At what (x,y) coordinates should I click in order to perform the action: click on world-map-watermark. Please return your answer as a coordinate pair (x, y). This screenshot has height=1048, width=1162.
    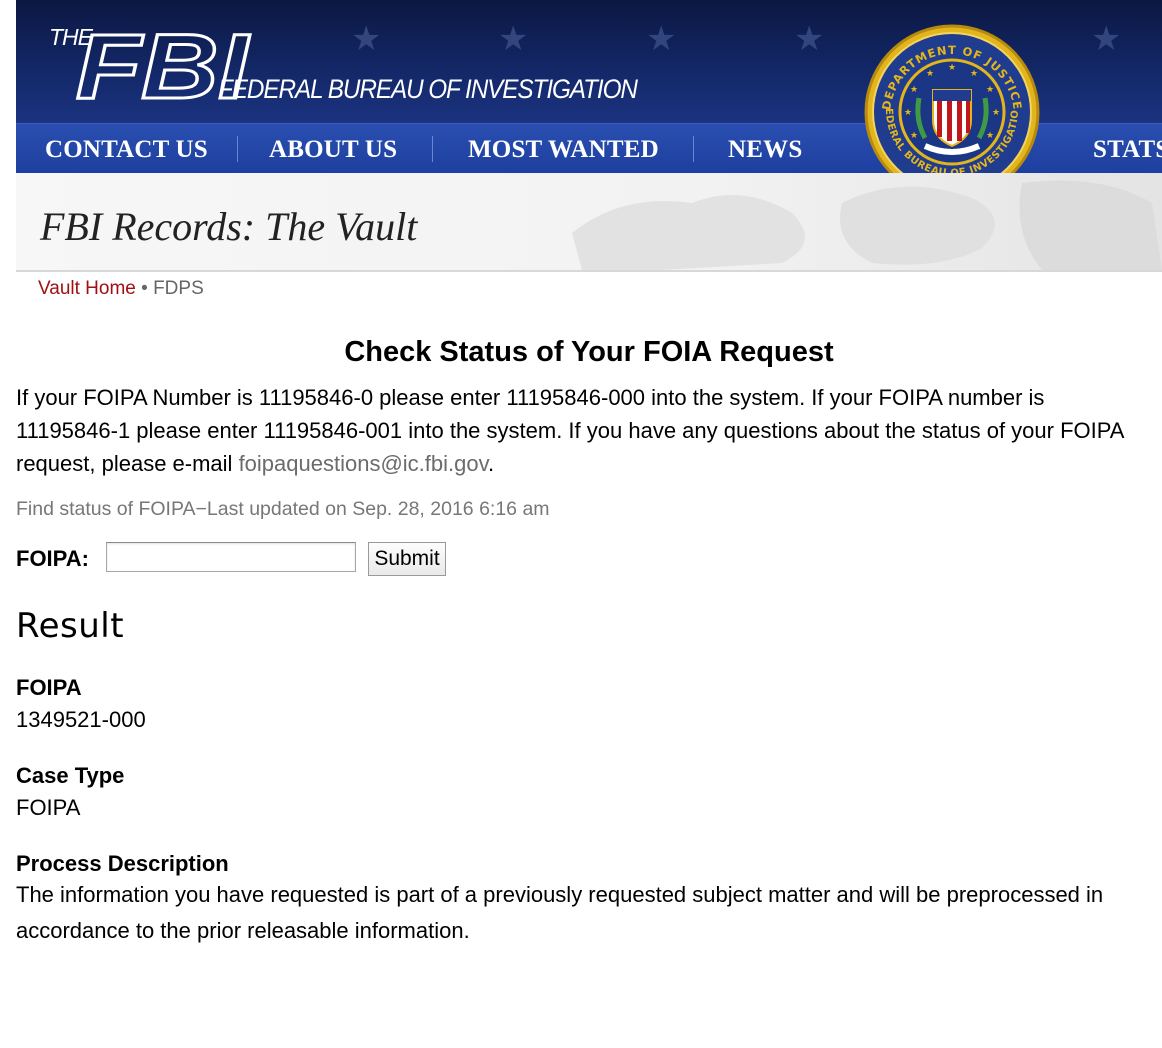
    Looking at the image, I should click on (867, 225).